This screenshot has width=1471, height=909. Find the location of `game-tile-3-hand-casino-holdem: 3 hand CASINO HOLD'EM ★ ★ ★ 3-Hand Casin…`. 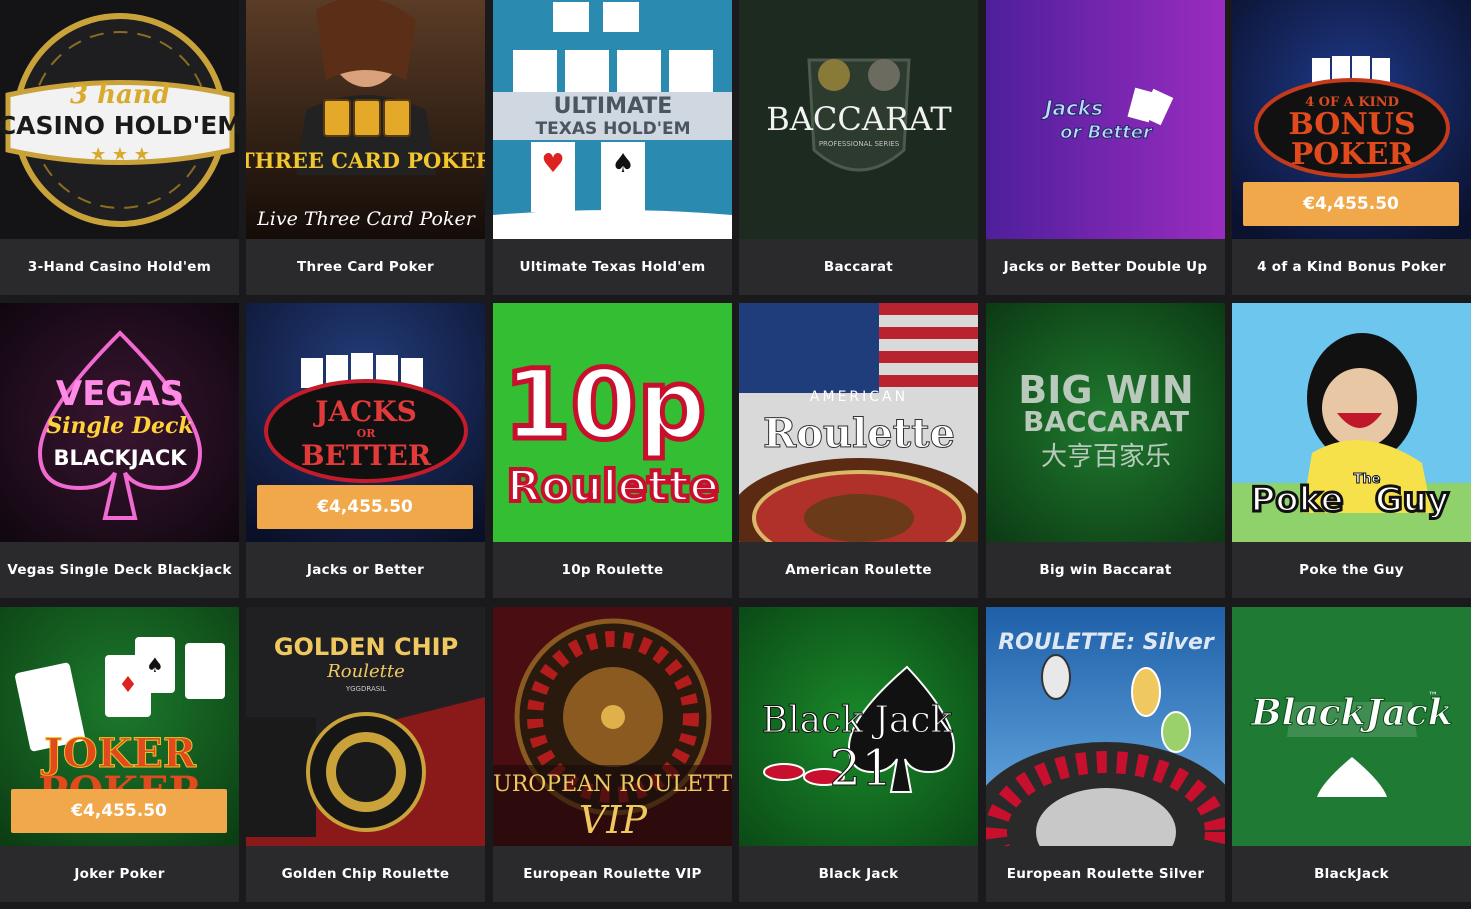

game-tile-3-hand-casino-holdem: 3 hand CASINO HOLD'EM ★ ★ ★ 3-Hand Casin… is located at coordinates (119, 147).